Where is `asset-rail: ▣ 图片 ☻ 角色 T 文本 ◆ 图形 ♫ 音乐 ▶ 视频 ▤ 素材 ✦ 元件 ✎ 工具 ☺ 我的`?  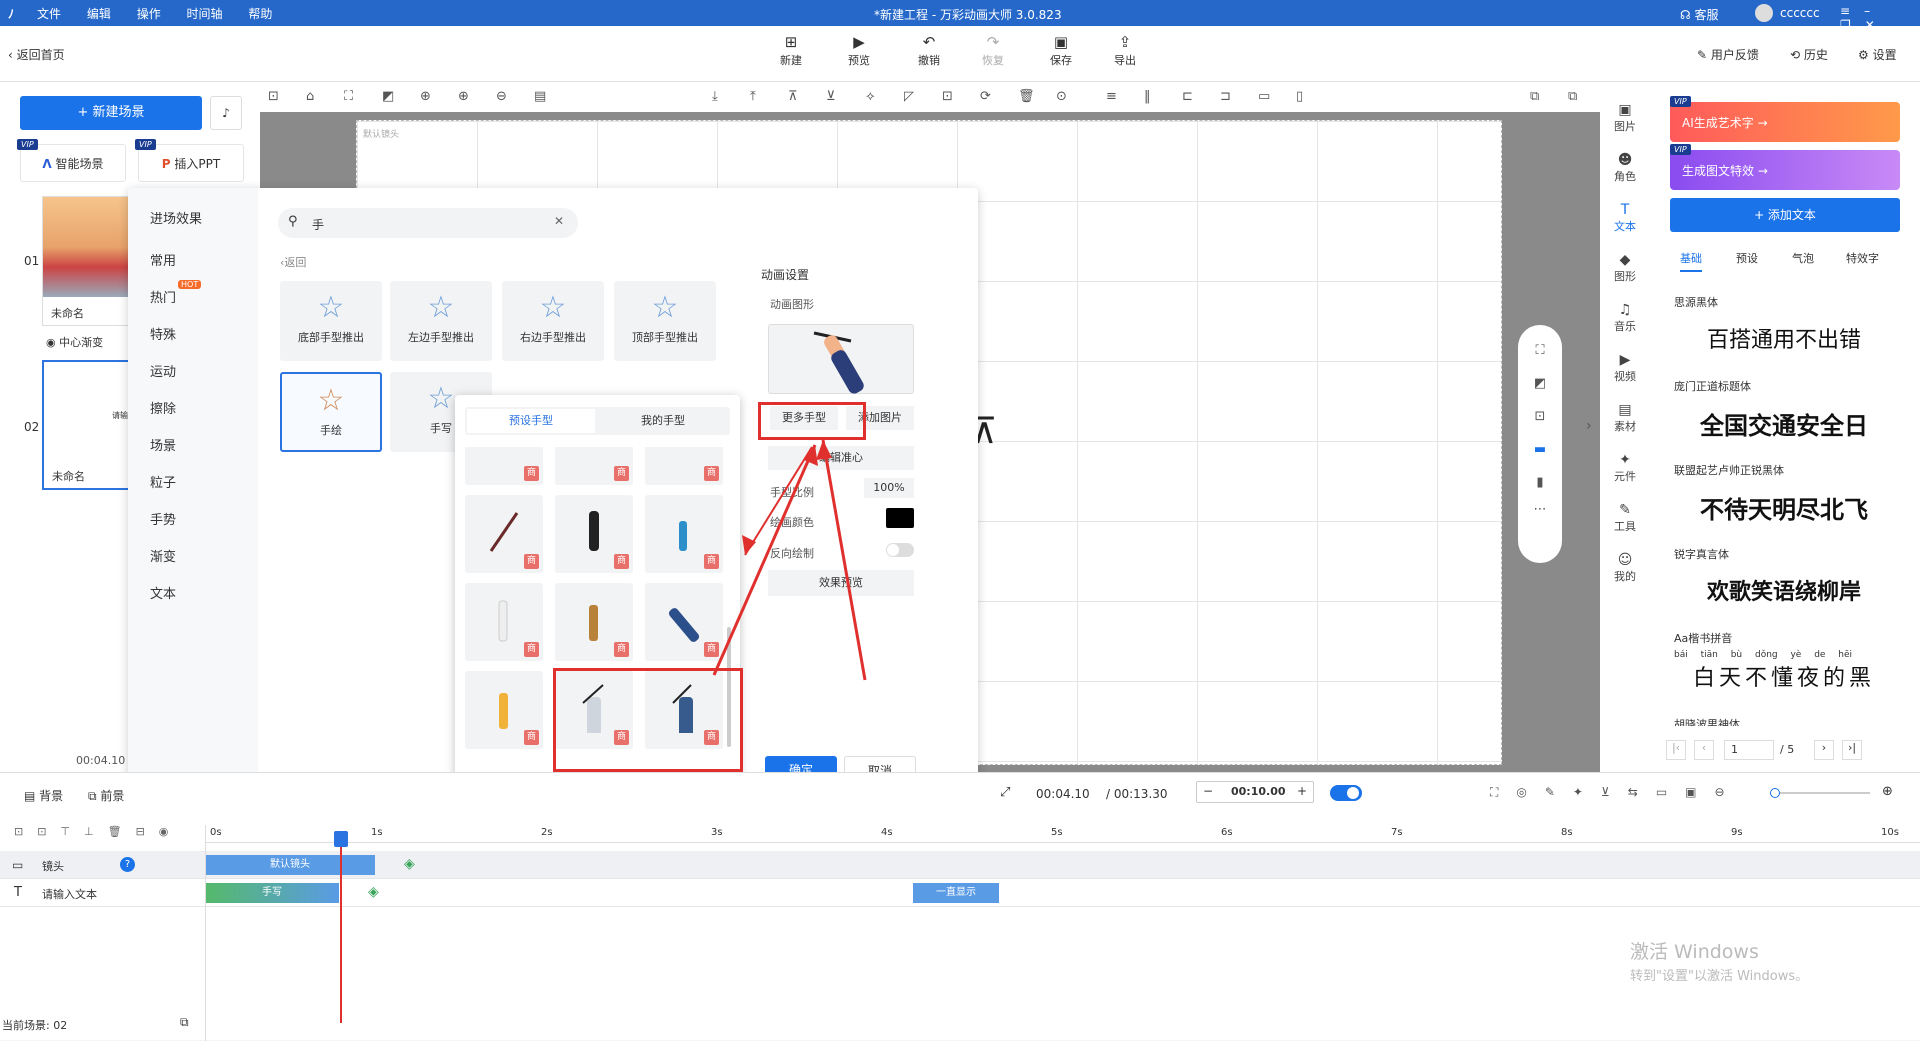 asset-rail: ▣ 图片 ☻ 角色 T 文本 ◆ 图形 ♫ 音乐 ▶ 视频 ▤ 素材 ✦ 元件 ✎ 工具 ☺ 我的 is located at coordinates (1625, 427).